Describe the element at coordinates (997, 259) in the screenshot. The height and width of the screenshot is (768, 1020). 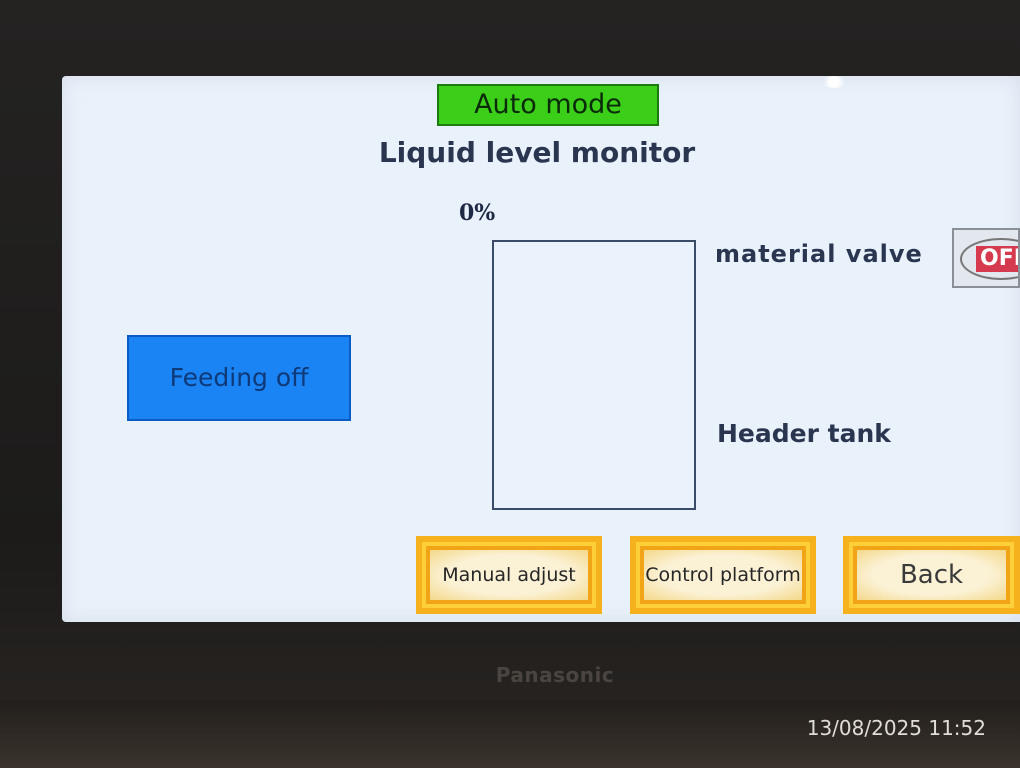
I see `valve-state-indicator: OFF` at that location.